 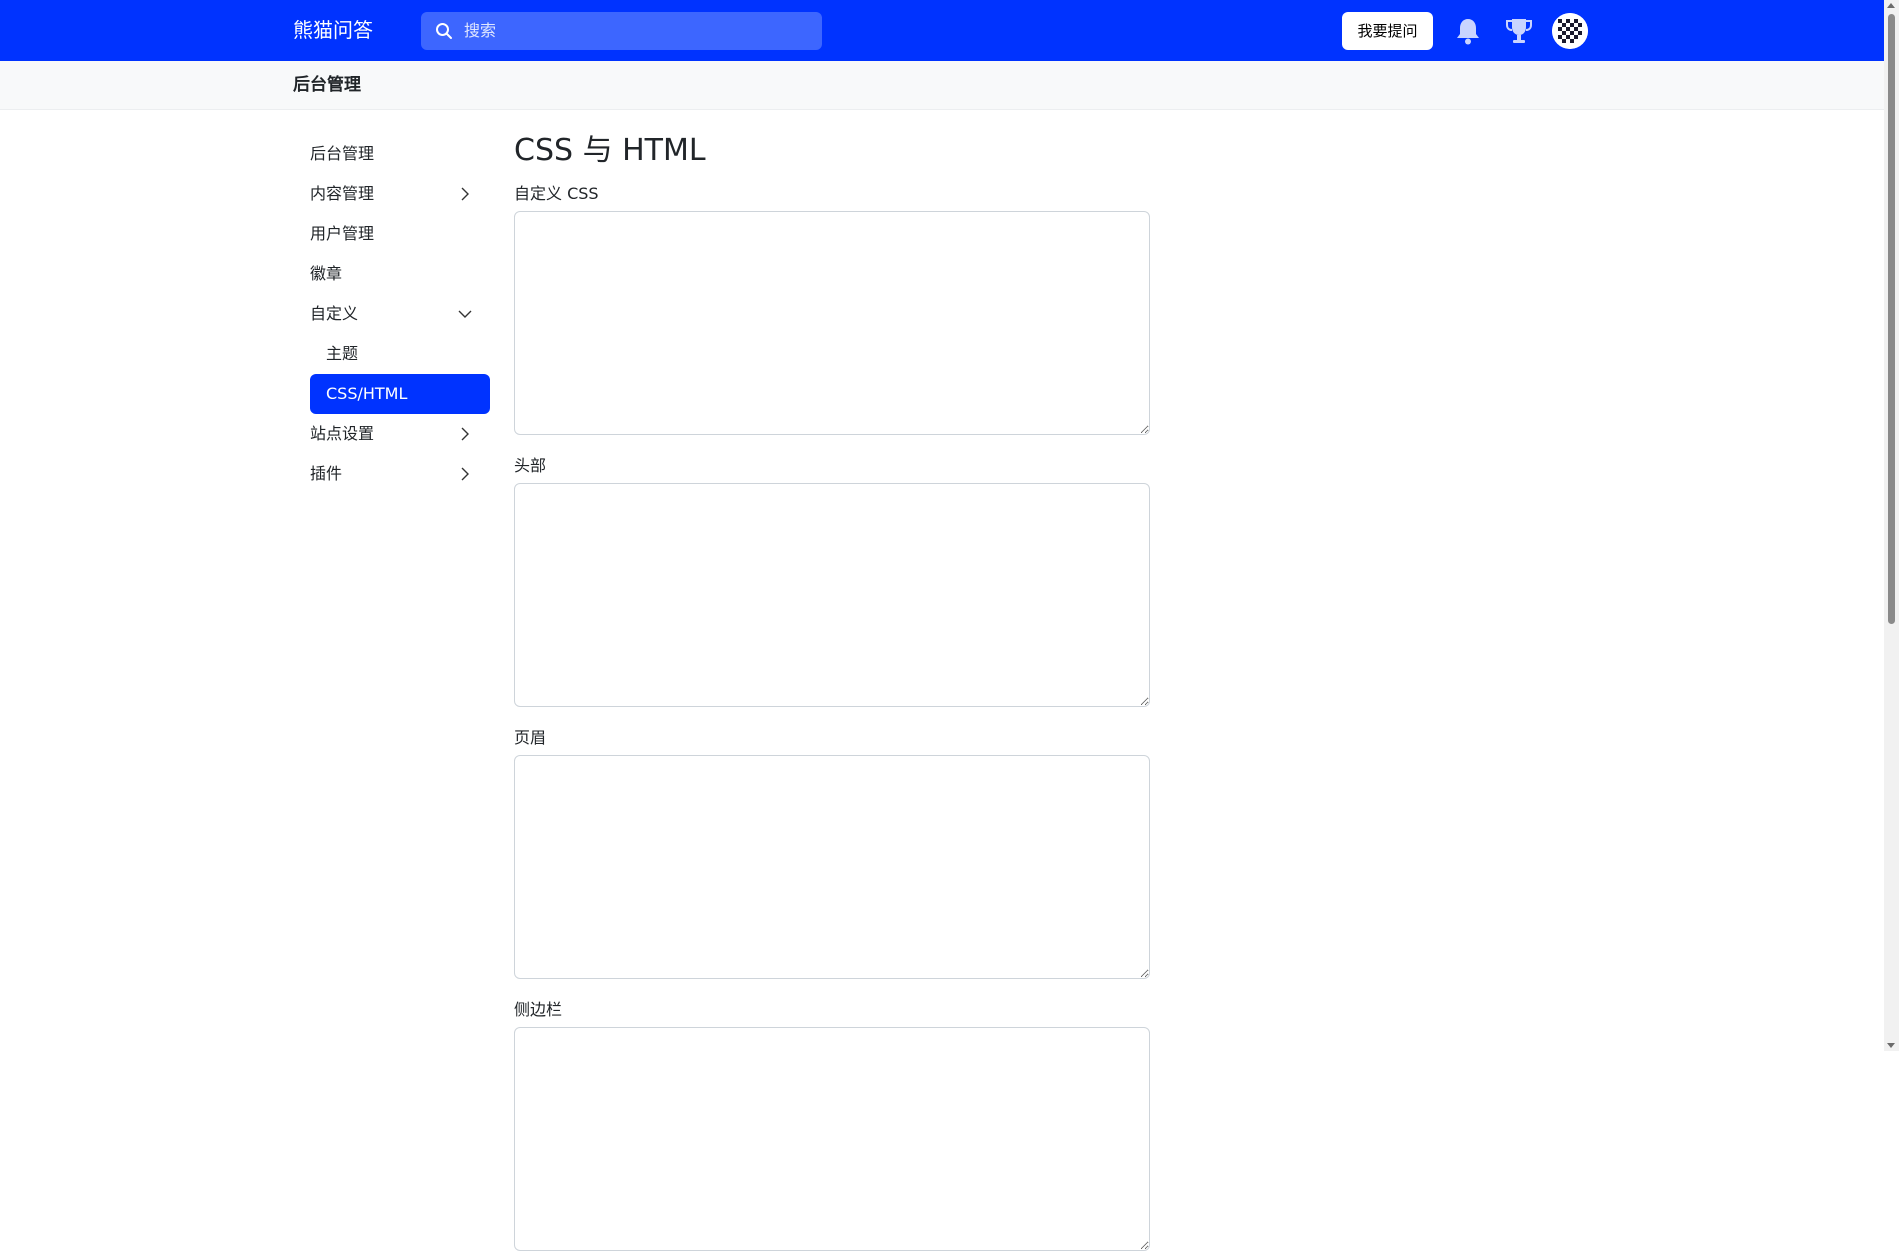 I want to click on avatar-pattern-icon, so click(x=1570, y=31).